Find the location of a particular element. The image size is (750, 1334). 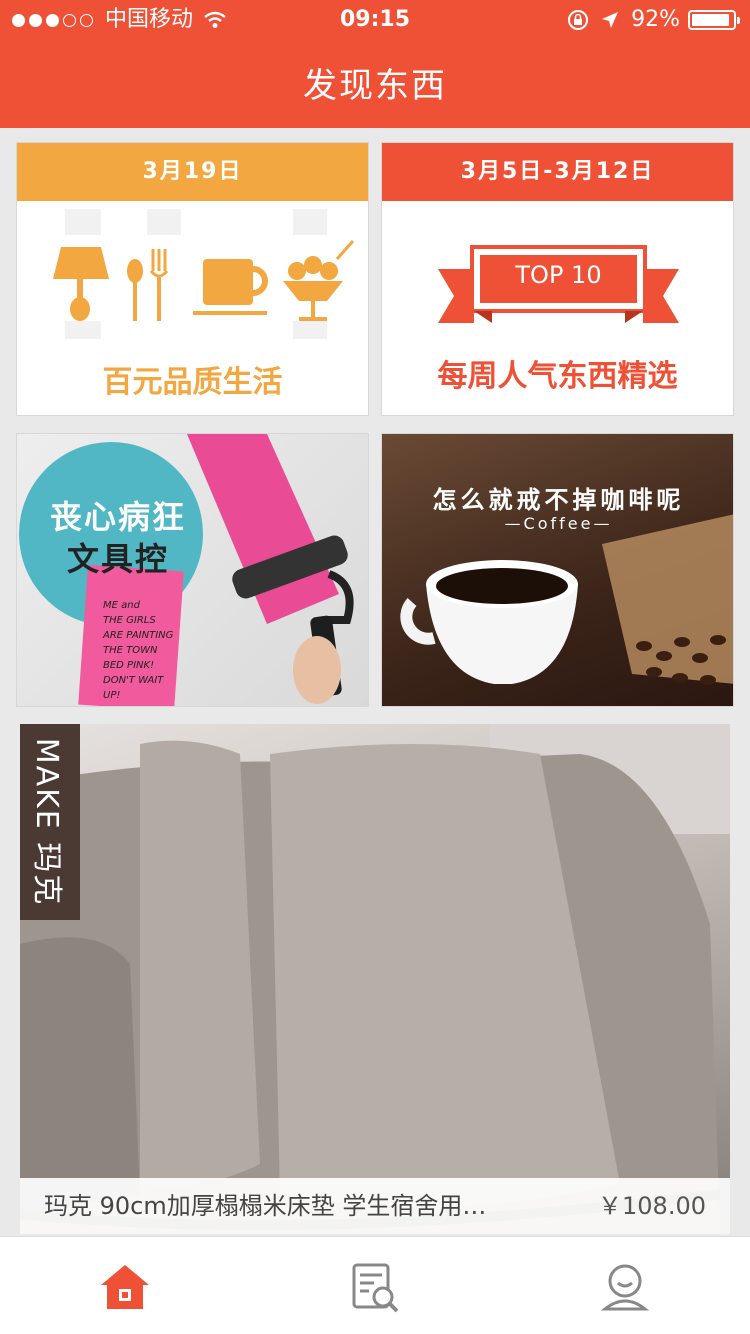

tab-home is located at coordinates (125, 1287).